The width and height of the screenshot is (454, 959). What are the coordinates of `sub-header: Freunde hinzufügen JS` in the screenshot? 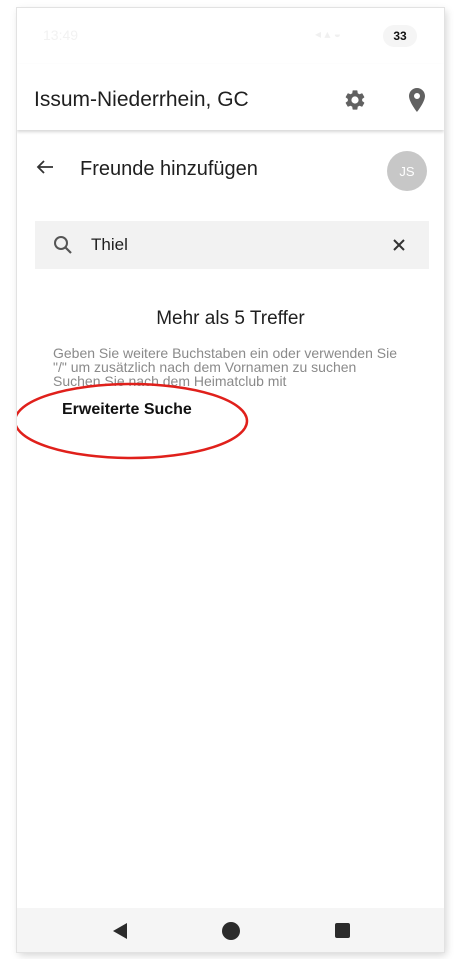 It's located at (230, 170).